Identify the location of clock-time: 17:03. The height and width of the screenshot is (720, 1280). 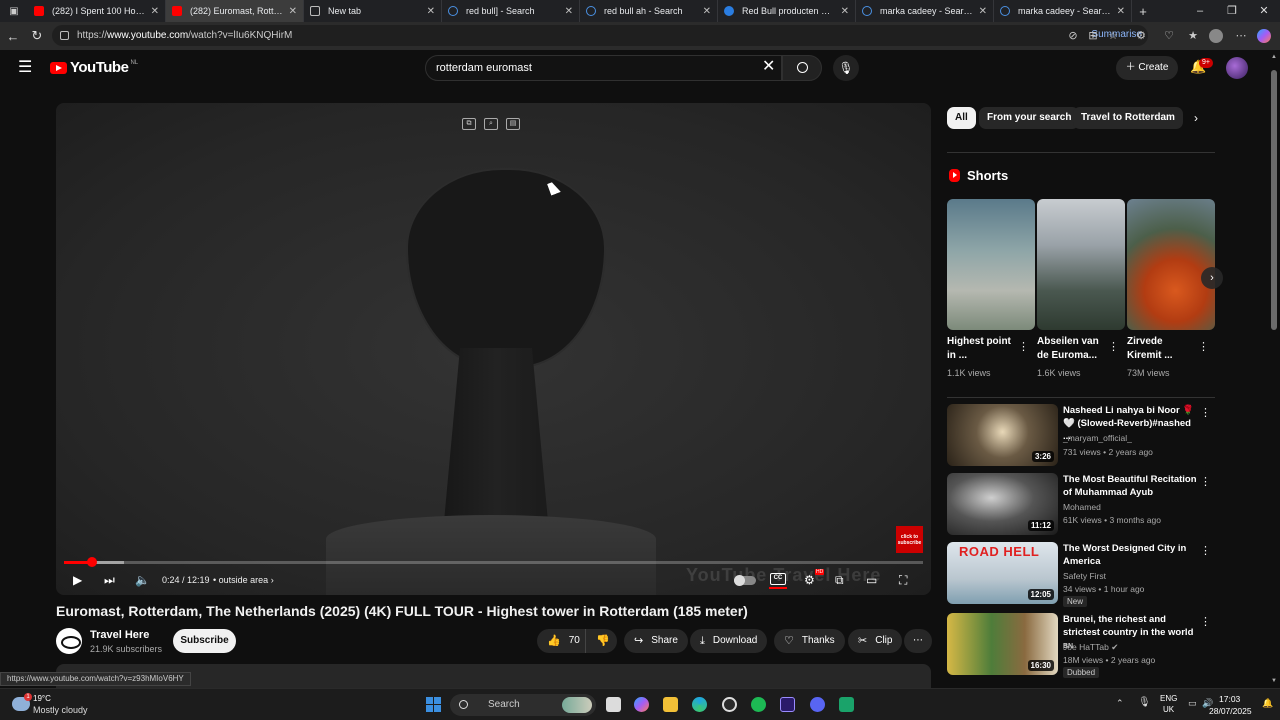
(1229, 699).